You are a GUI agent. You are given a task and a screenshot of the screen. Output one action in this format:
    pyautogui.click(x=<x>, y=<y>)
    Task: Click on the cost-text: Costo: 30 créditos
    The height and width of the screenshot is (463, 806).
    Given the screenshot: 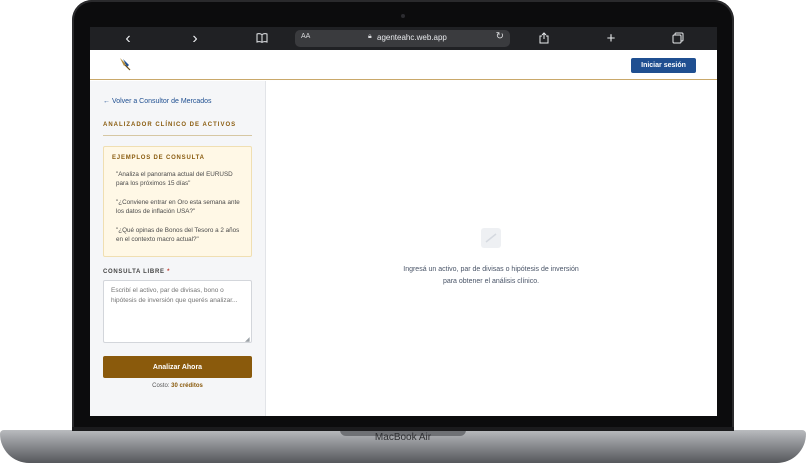 What is the action you would take?
    pyautogui.click(x=177, y=386)
    